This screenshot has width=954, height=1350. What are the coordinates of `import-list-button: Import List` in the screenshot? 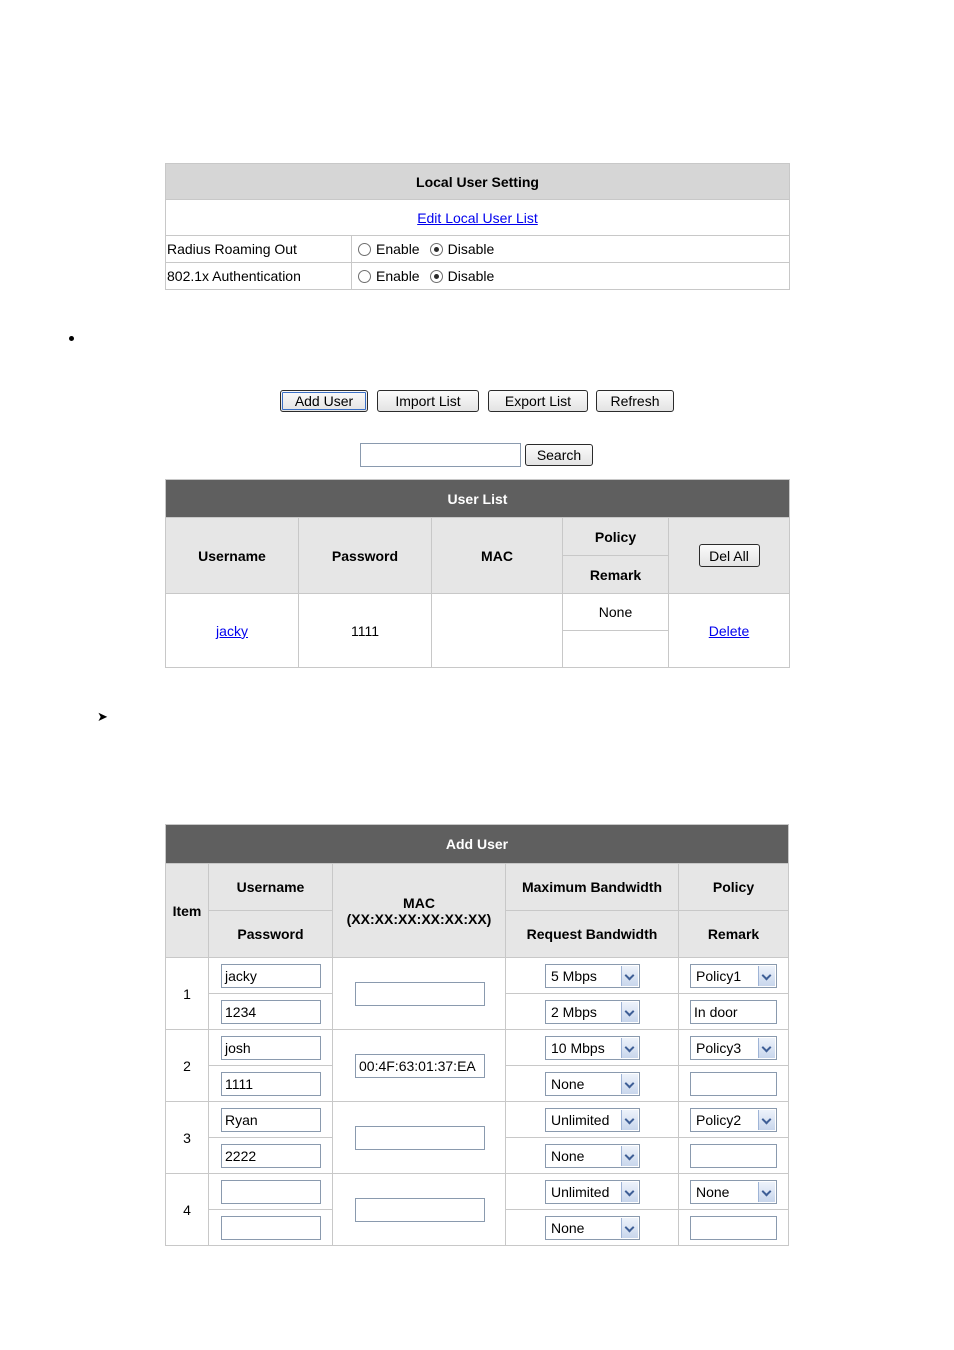 It's located at (428, 401).